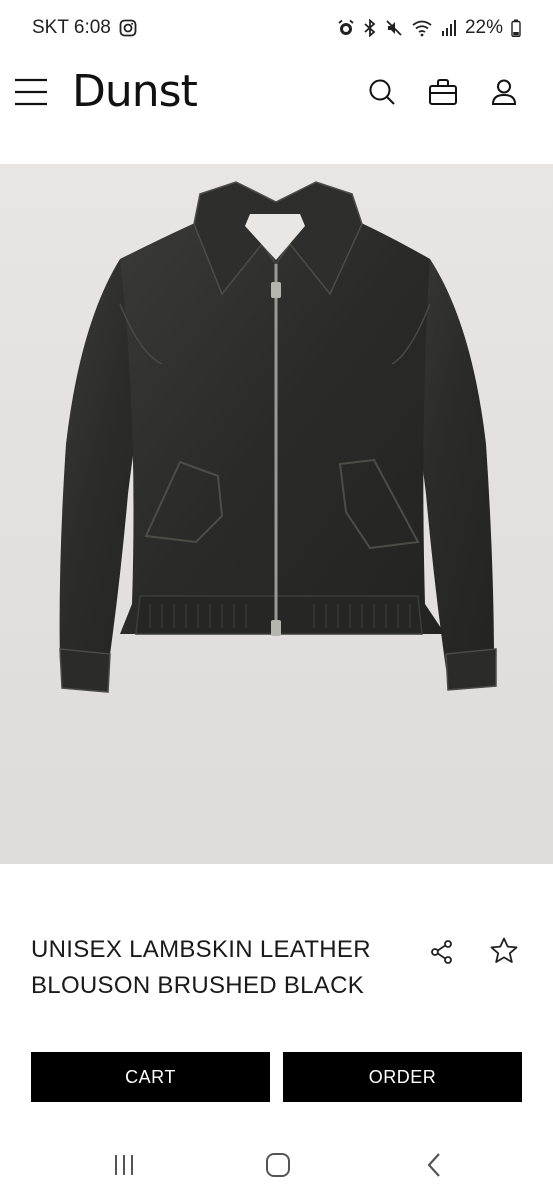  I want to click on system-nav-bar, so click(276, 1165).